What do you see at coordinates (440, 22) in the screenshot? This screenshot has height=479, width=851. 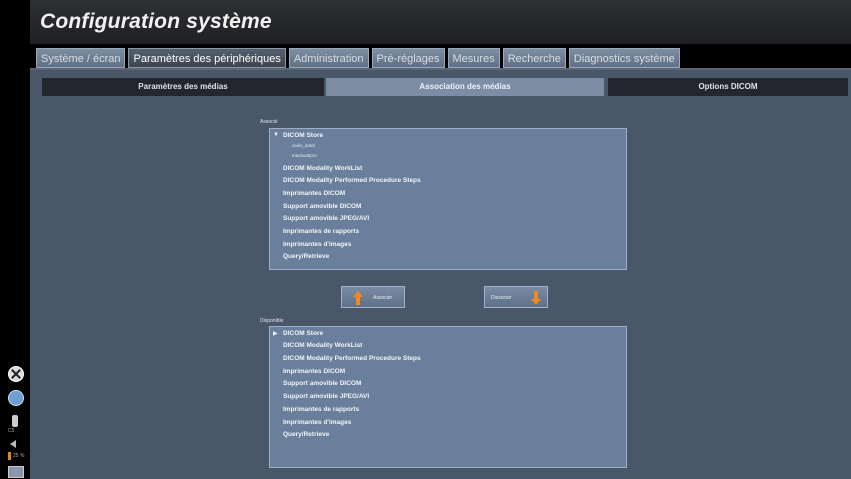 I see `header-bar: Configuration système` at bounding box center [440, 22].